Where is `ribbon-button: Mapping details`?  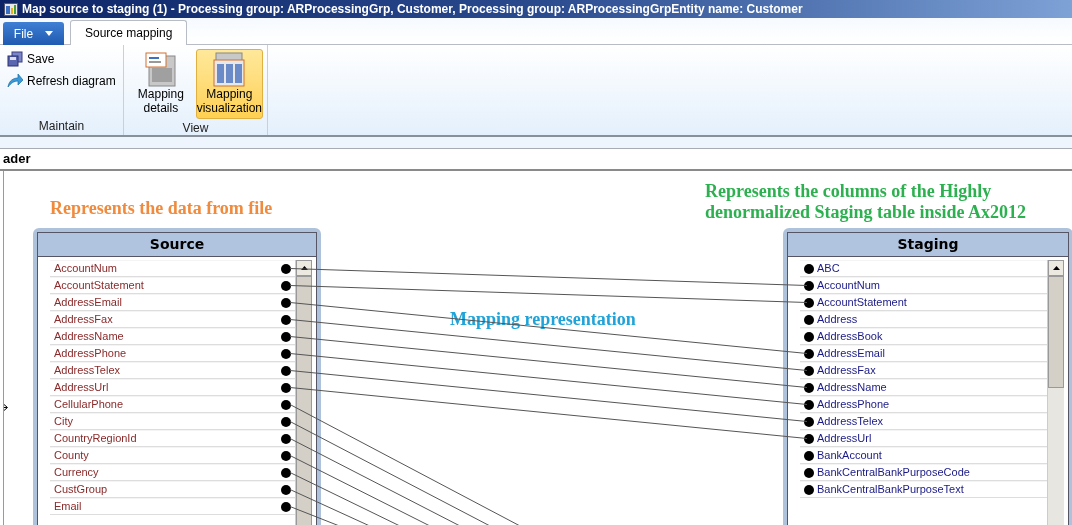
ribbon-button: Mapping details is located at coordinates (161, 84).